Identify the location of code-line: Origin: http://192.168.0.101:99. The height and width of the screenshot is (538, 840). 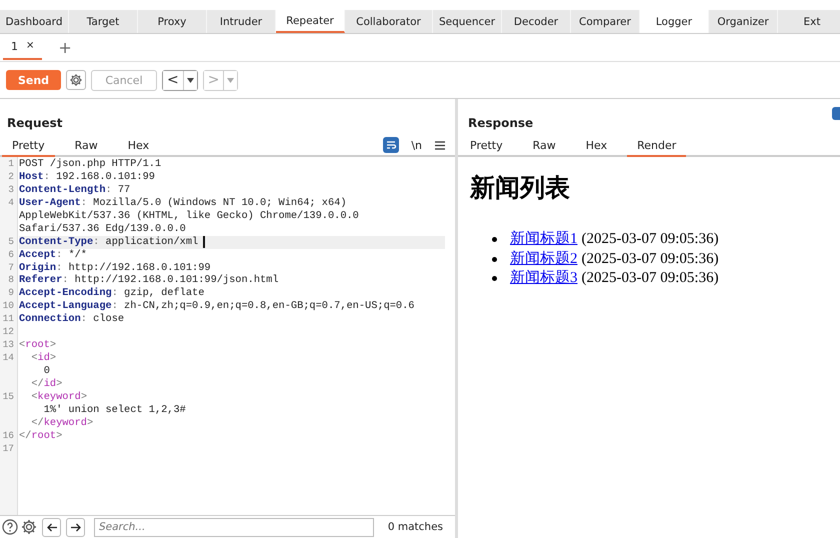
(115, 268).